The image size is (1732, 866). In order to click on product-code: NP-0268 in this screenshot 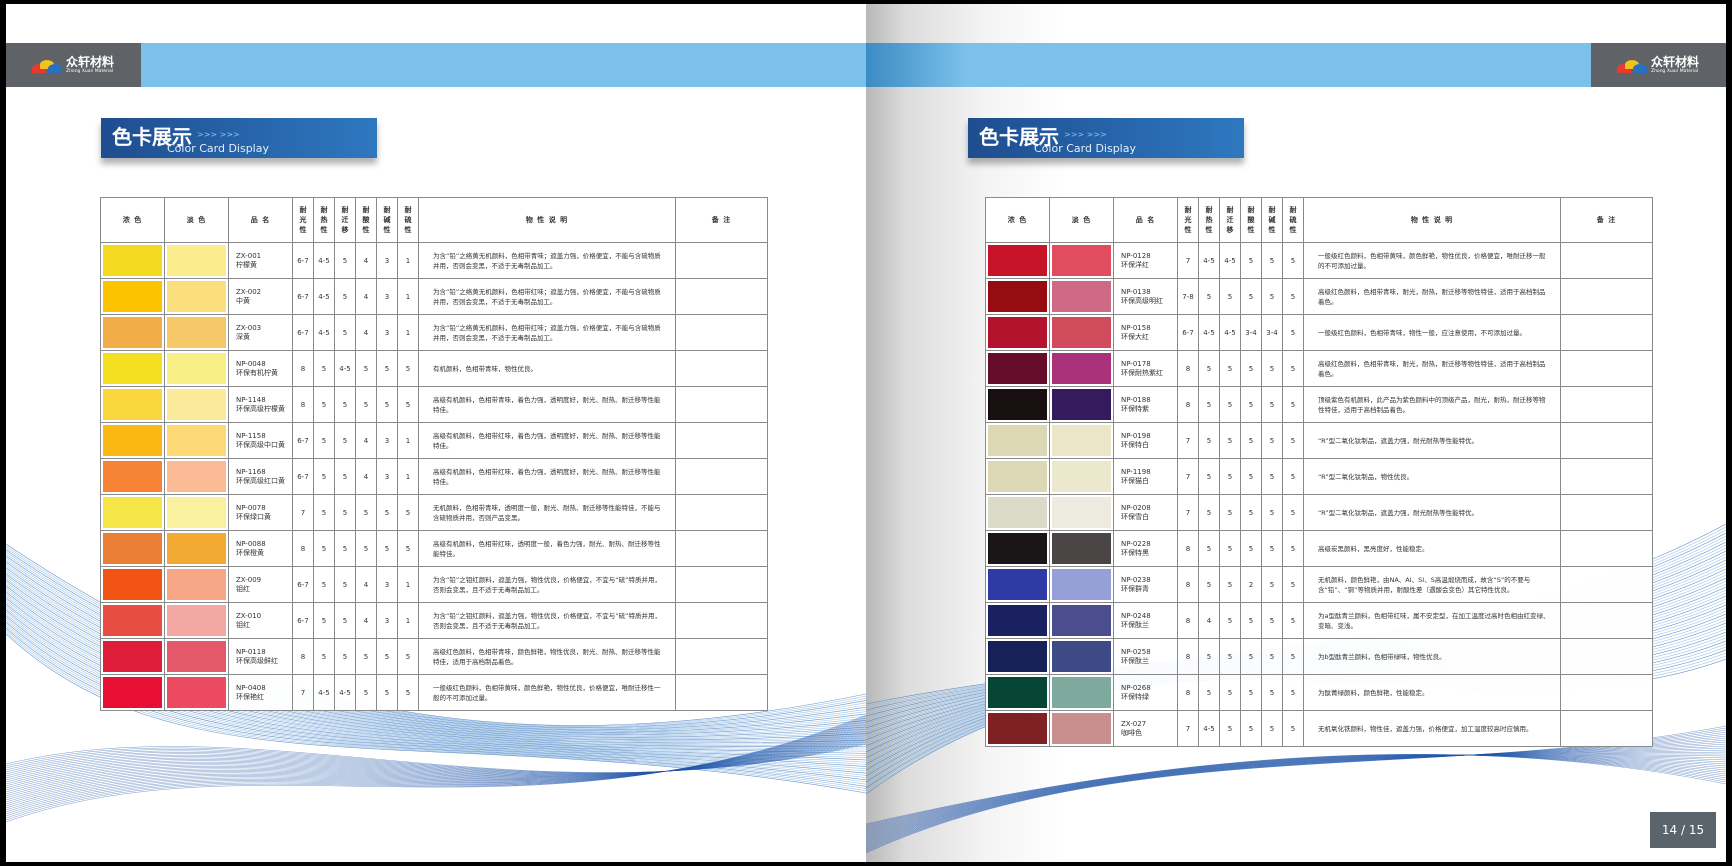, I will do `click(1136, 687)`.